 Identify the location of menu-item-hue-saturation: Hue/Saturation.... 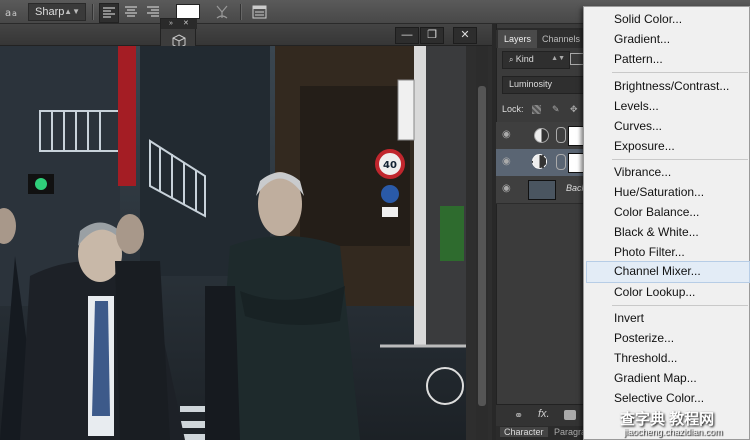
(659, 192).